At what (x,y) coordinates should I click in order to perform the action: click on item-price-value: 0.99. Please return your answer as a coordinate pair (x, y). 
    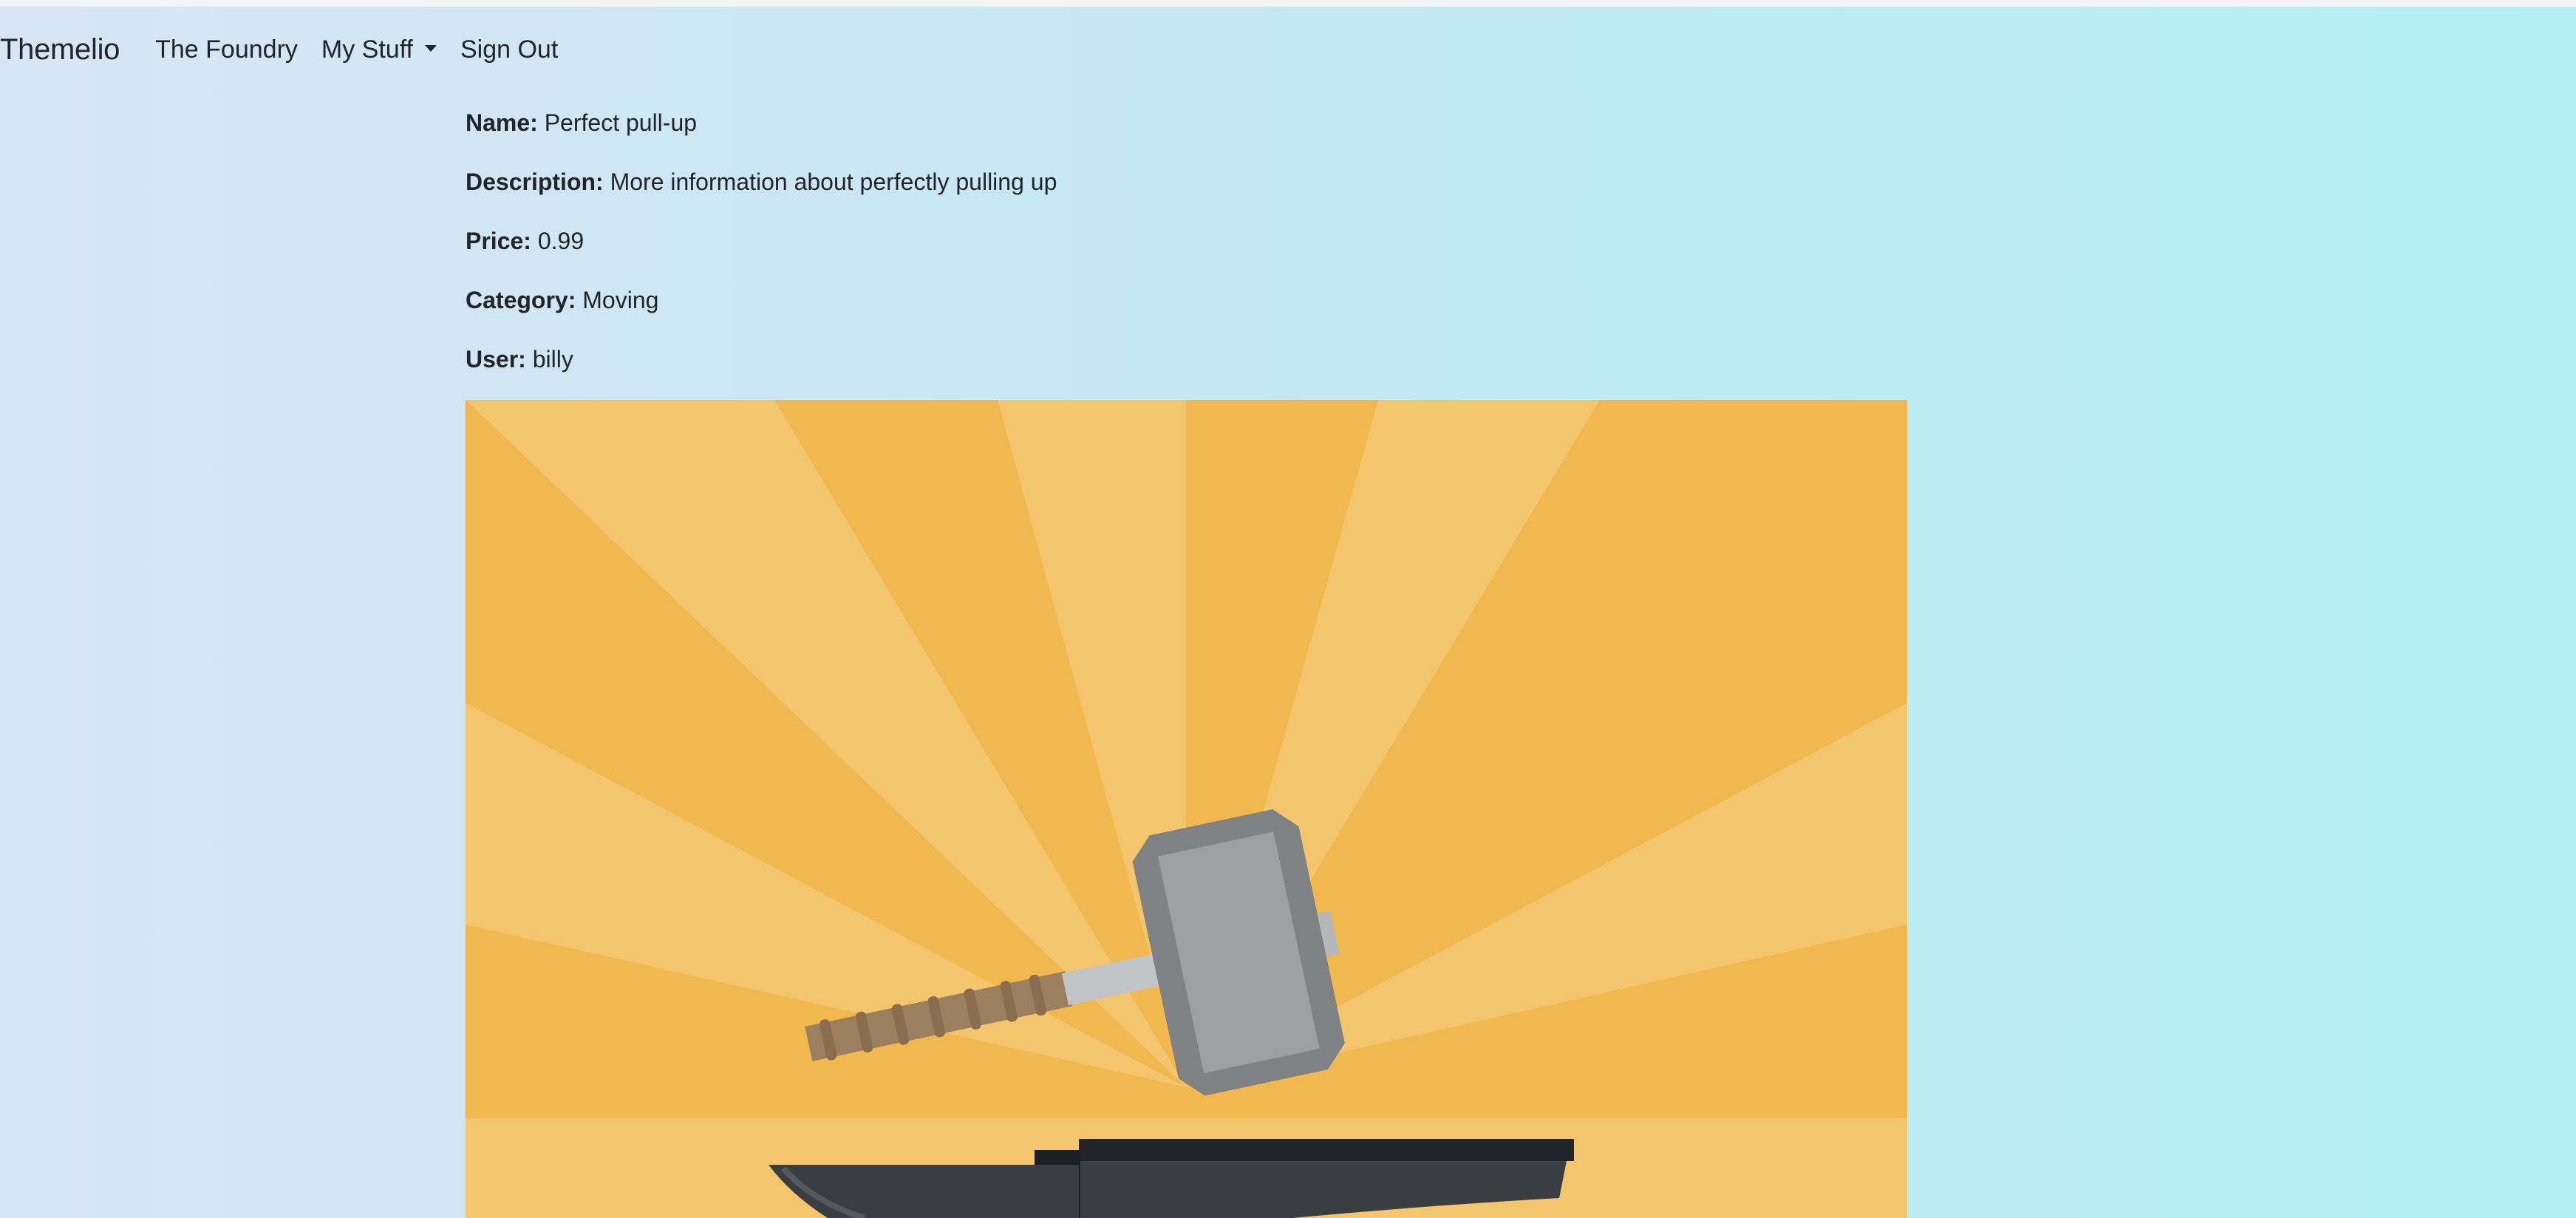
    Looking at the image, I should click on (561, 241).